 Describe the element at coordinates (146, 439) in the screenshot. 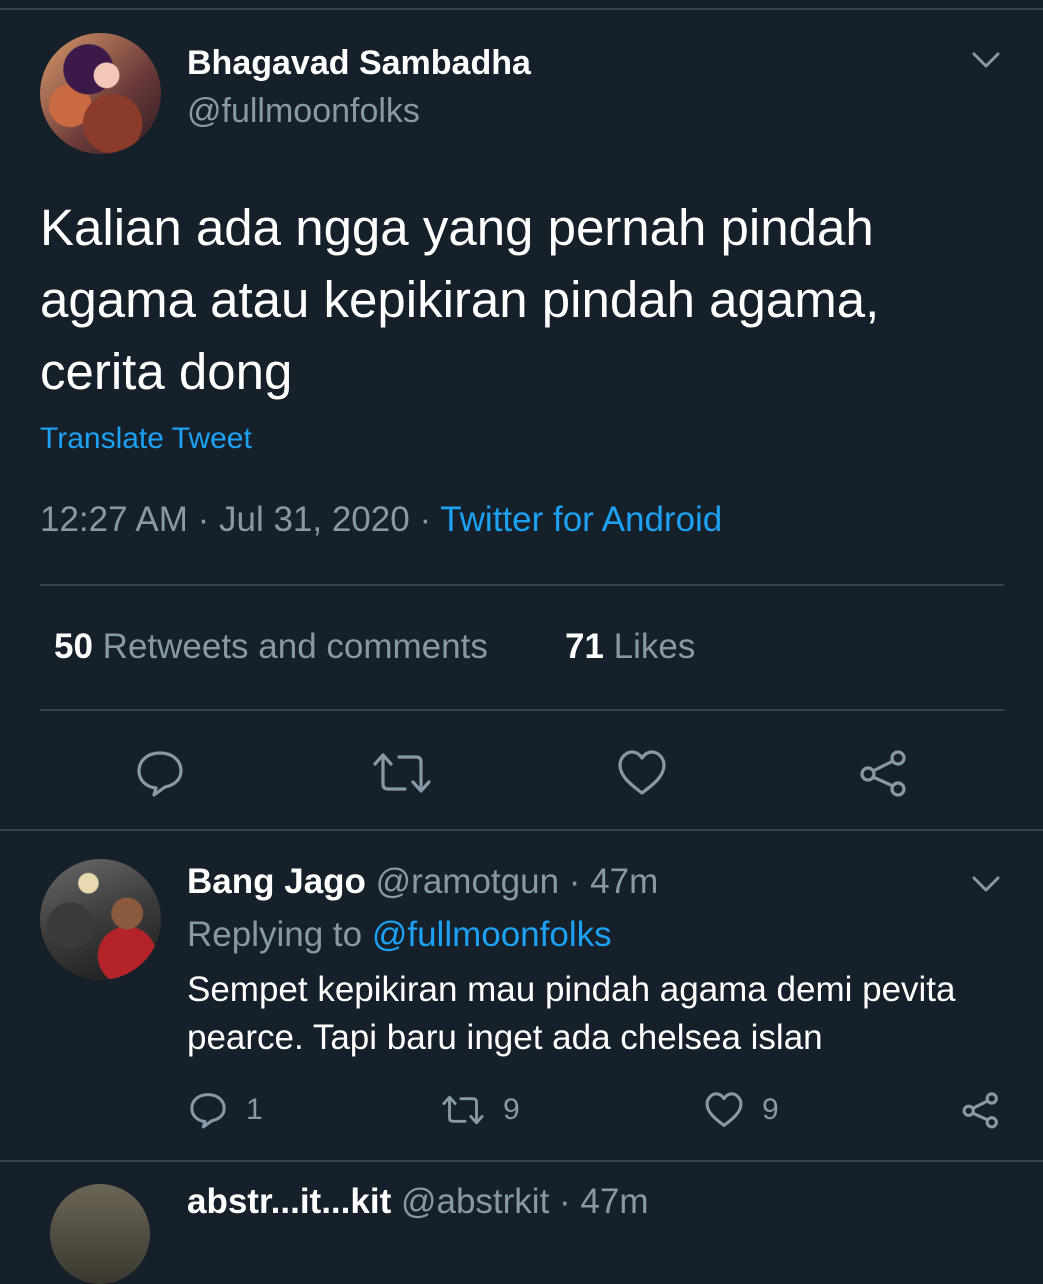

I see `translate-tweet-link: Translate Tweet` at that location.